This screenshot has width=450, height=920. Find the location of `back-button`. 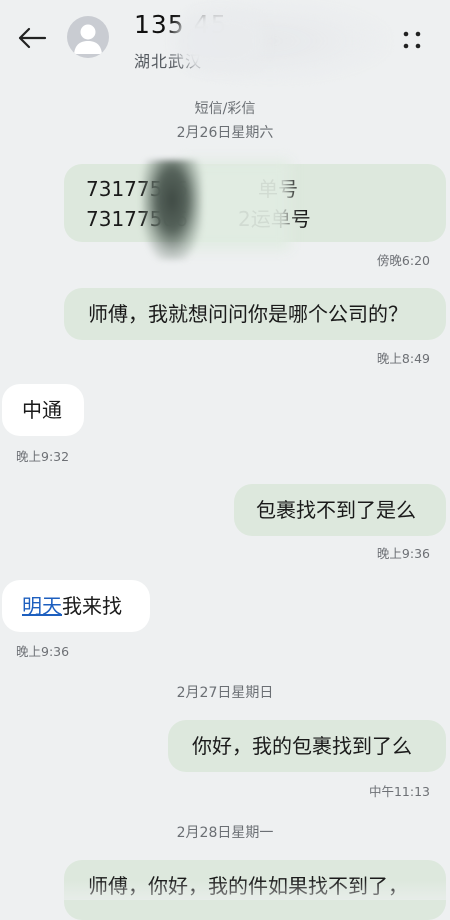

back-button is located at coordinates (32, 38).